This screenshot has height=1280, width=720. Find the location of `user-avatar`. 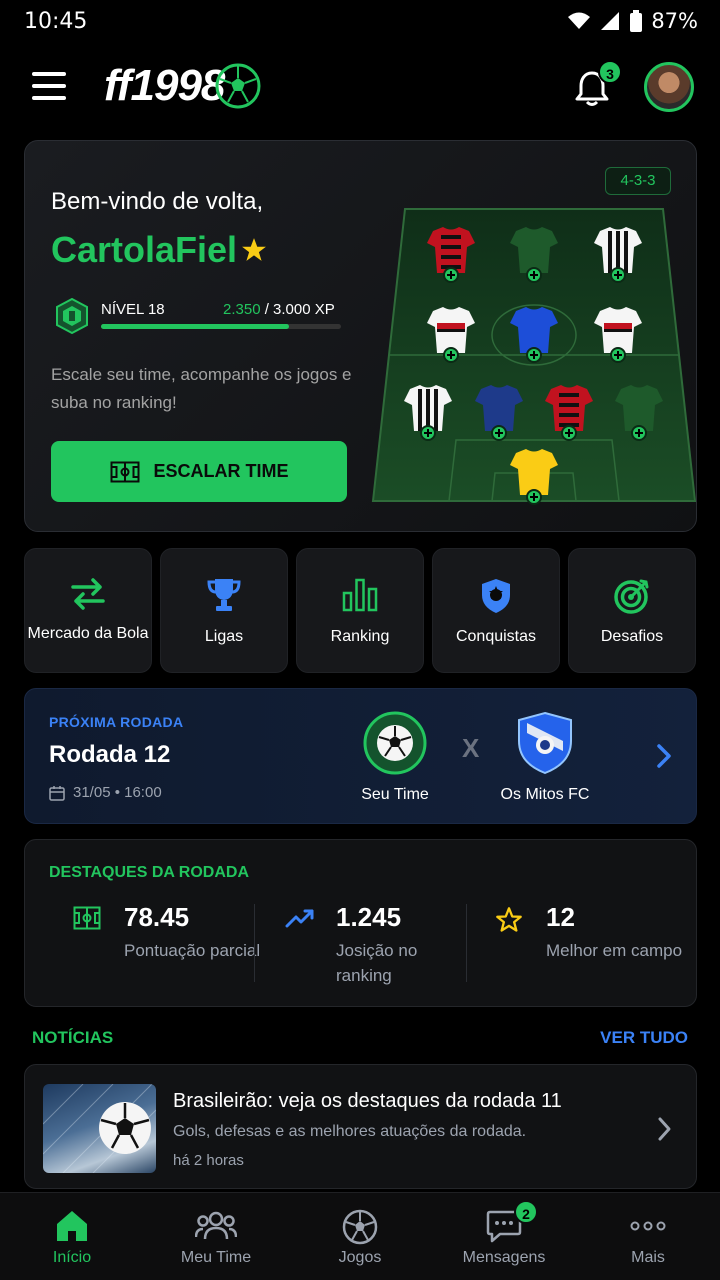

user-avatar is located at coordinates (669, 87).